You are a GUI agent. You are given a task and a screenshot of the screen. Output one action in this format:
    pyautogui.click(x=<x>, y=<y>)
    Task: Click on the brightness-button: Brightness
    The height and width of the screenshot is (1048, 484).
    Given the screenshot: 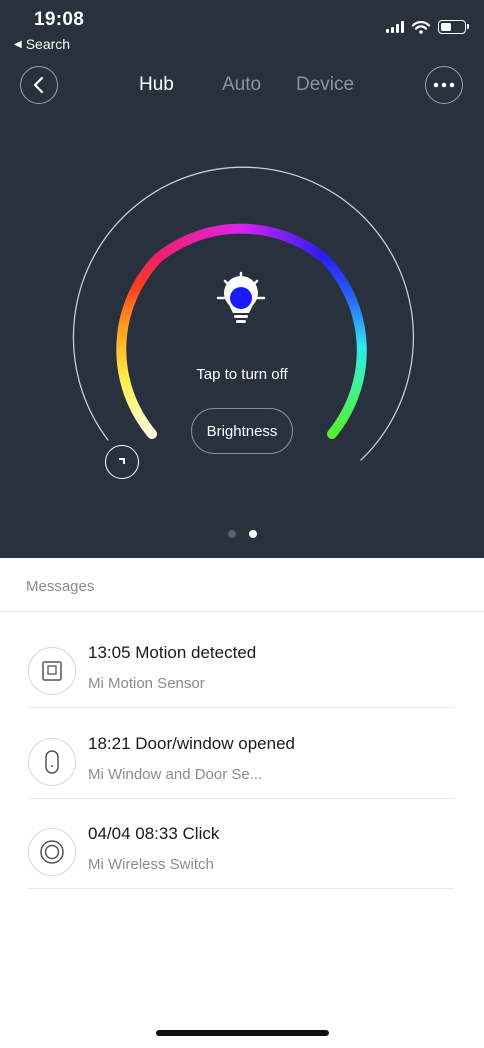 What is the action you would take?
    pyautogui.click(x=242, y=431)
    